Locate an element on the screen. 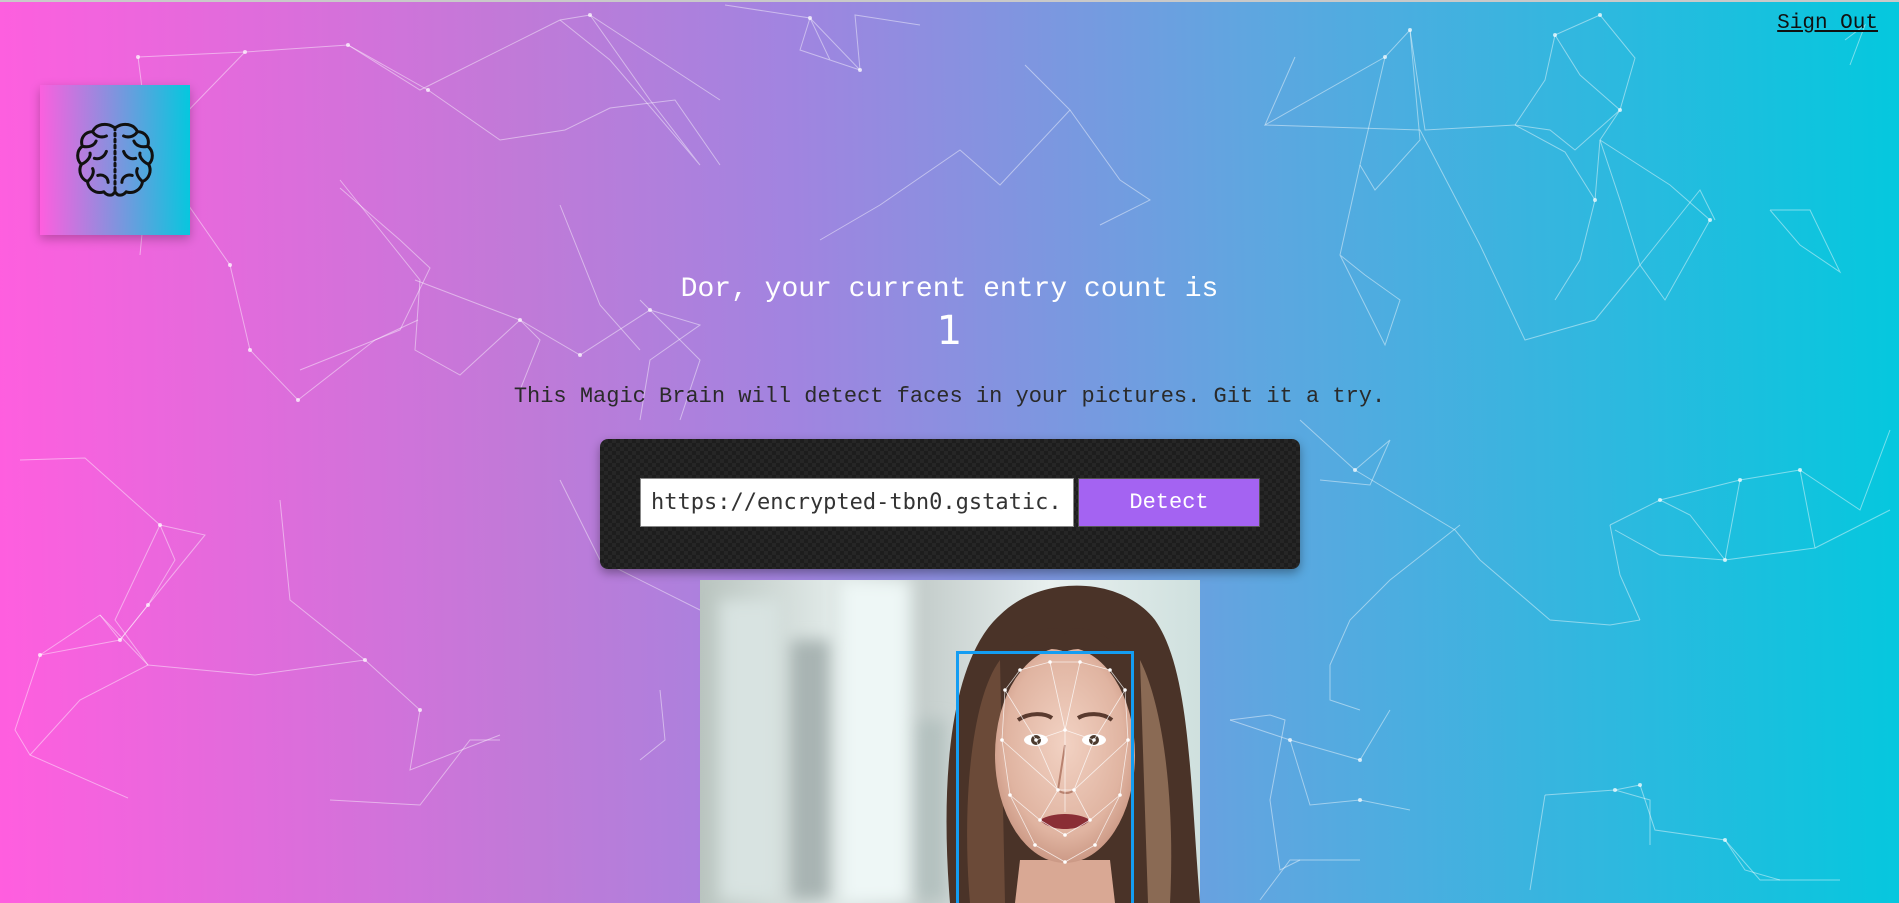 This screenshot has height=903, width=1899. brain-icon is located at coordinates (115, 159).